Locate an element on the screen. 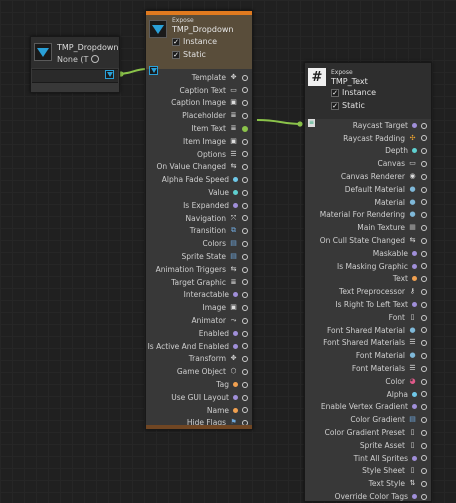 Image resolution: width=456 pixels, height=503 pixels. port-row-on-cull-state-changed: On Cull State Changed ⇆ is located at coordinates (361, 240).